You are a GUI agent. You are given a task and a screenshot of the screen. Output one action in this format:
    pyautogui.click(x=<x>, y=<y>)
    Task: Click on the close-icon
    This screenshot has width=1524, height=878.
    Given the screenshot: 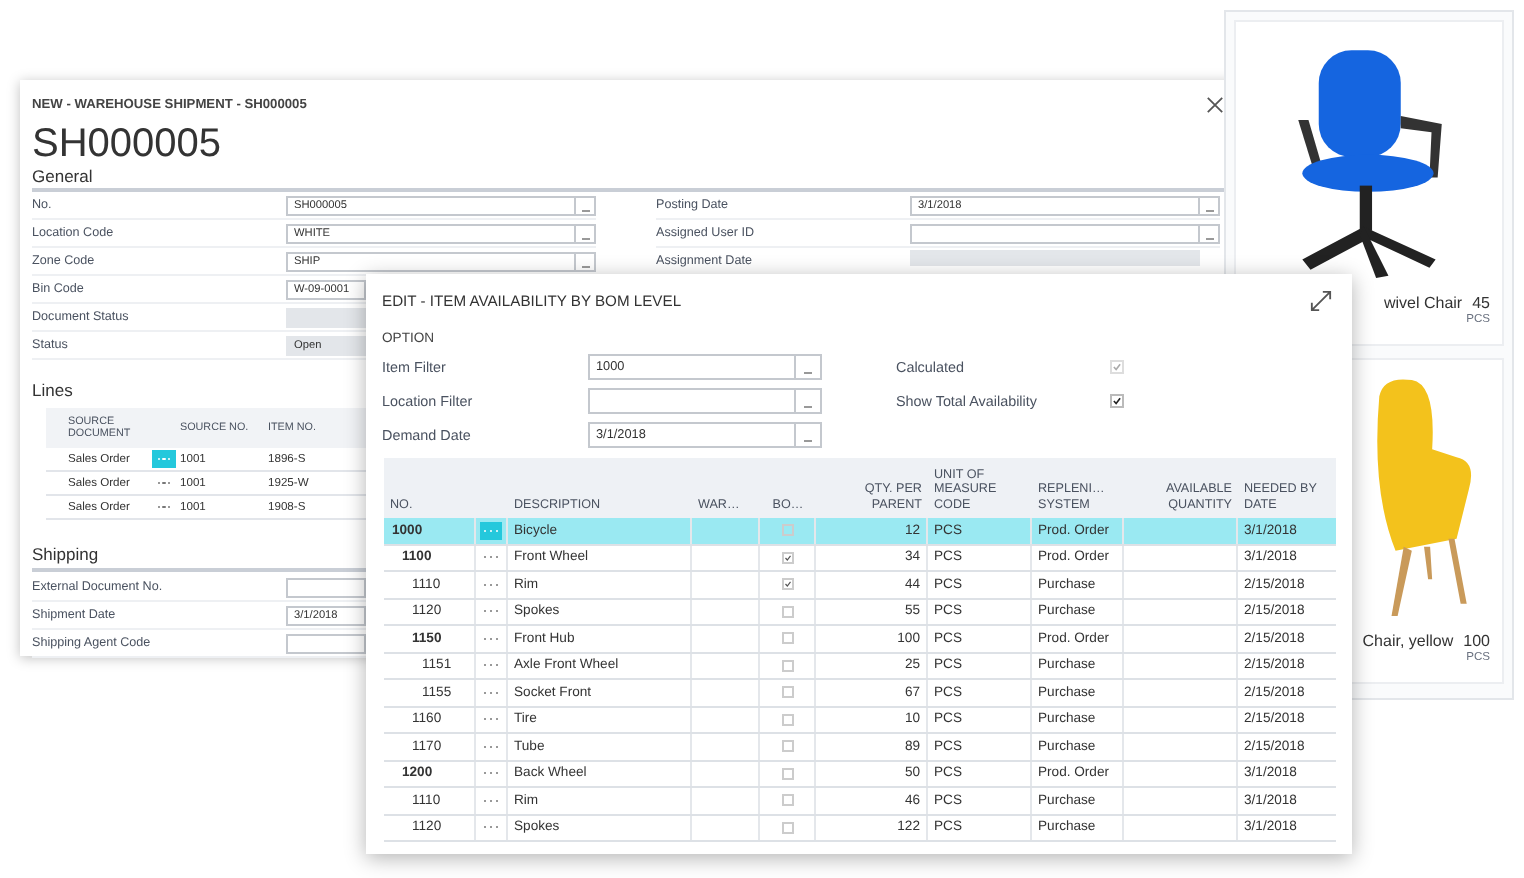 What is the action you would take?
    pyautogui.click(x=1215, y=104)
    